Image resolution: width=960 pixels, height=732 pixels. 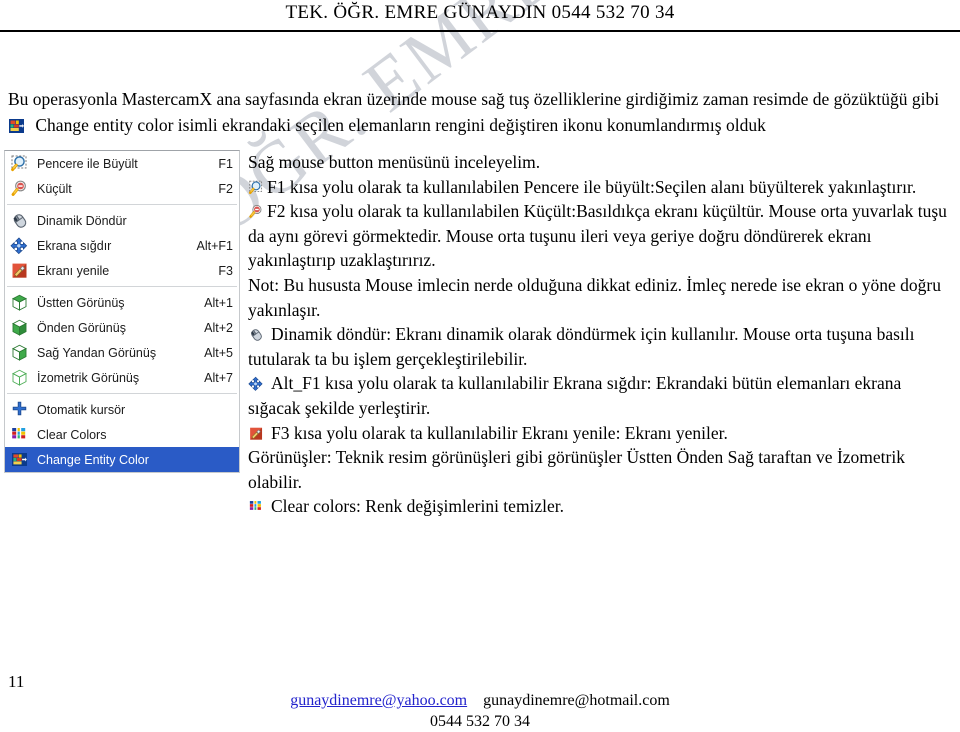 What do you see at coordinates (81, 409) in the screenshot?
I see `menu-label: Otomatik kursör` at bounding box center [81, 409].